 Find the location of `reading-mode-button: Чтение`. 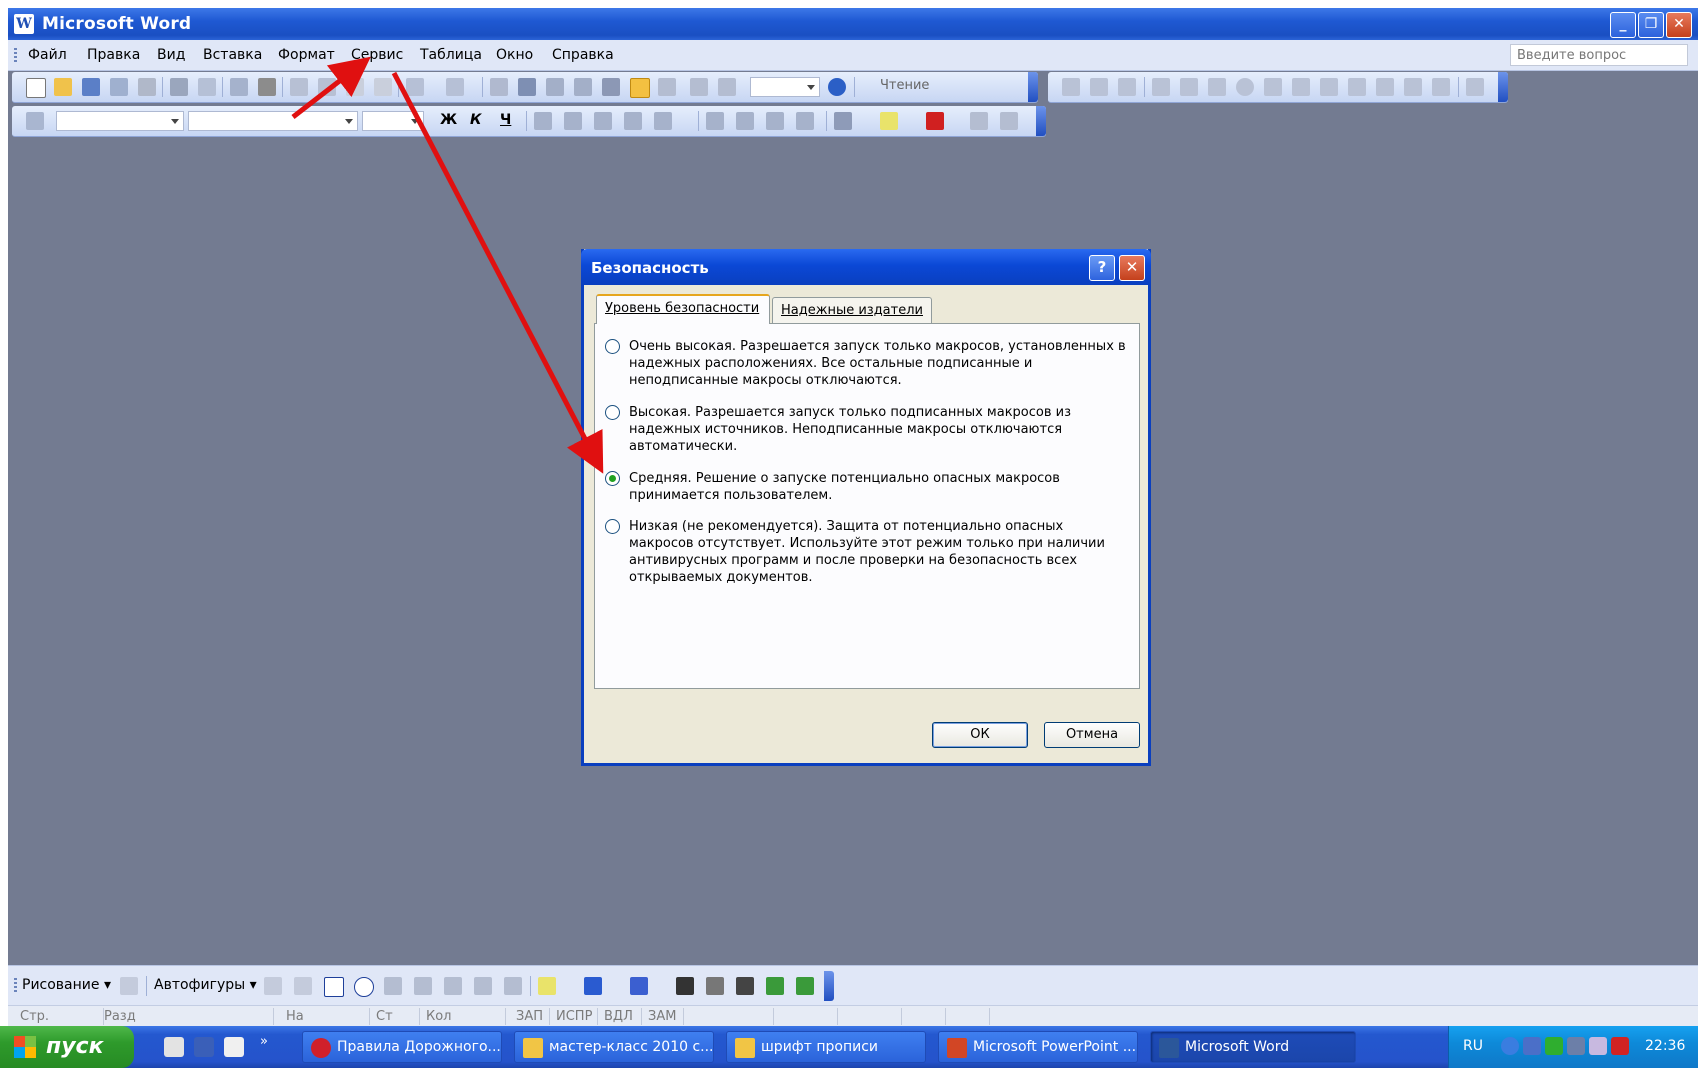

reading-mode-button: Чтение is located at coordinates (904, 85).